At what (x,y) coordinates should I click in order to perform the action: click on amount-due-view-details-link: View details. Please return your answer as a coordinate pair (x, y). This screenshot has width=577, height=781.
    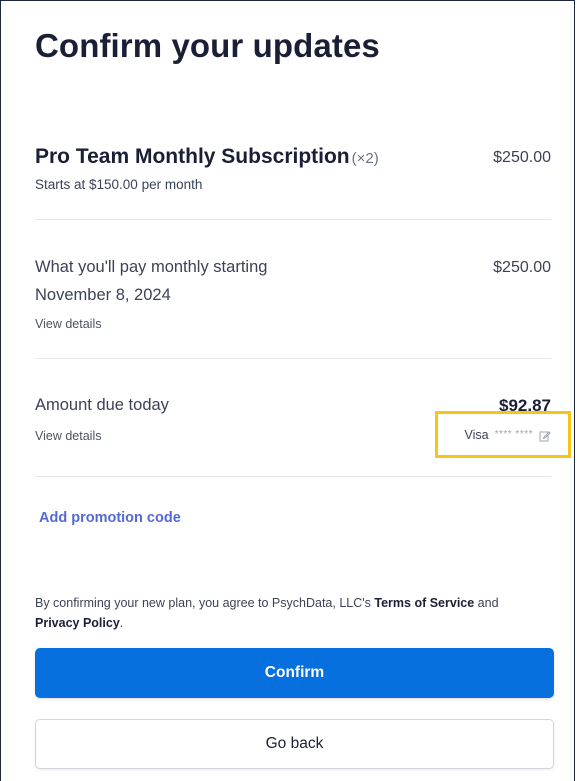
    Looking at the image, I should click on (68, 436).